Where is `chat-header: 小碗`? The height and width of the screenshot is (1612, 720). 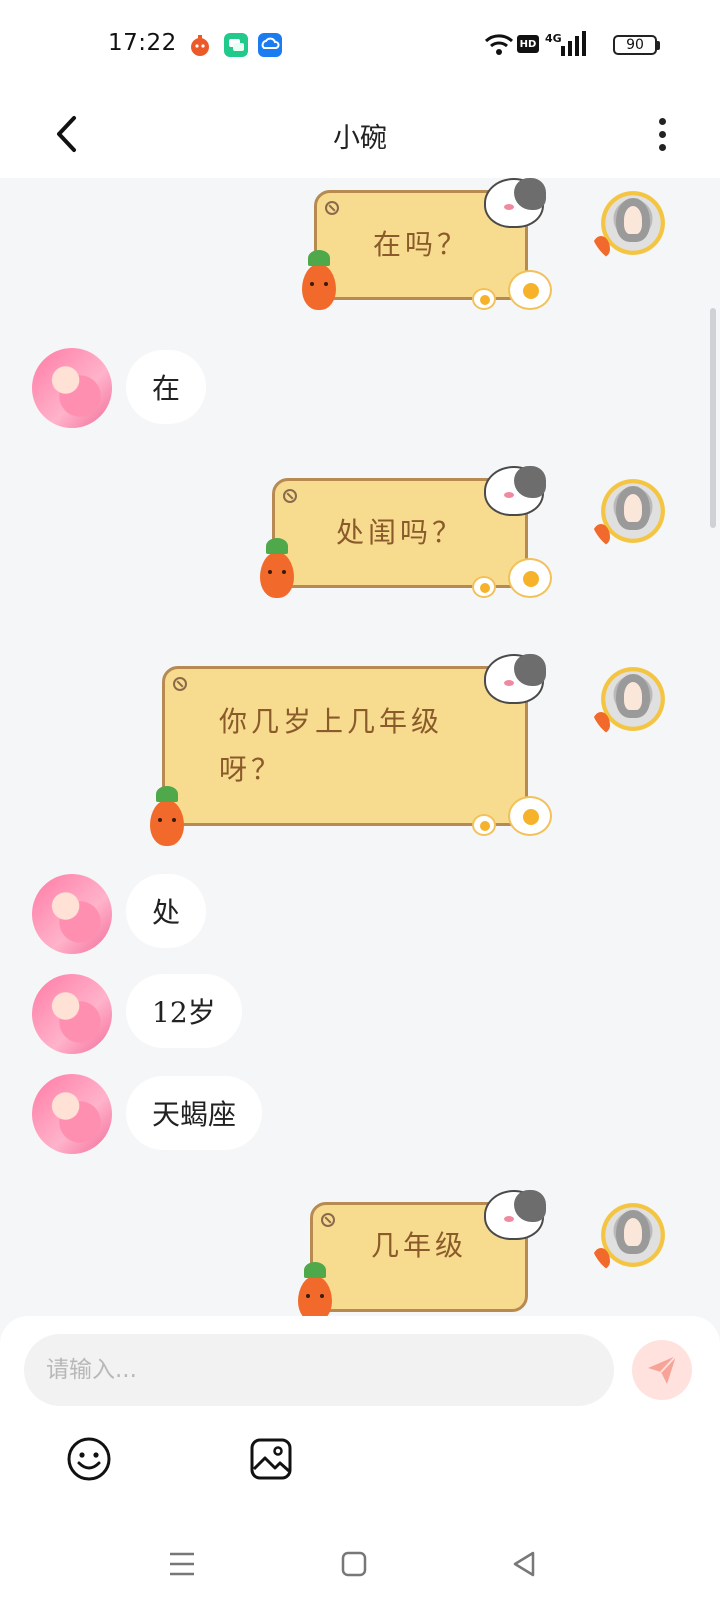 chat-header: 小碗 is located at coordinates (360, 135).